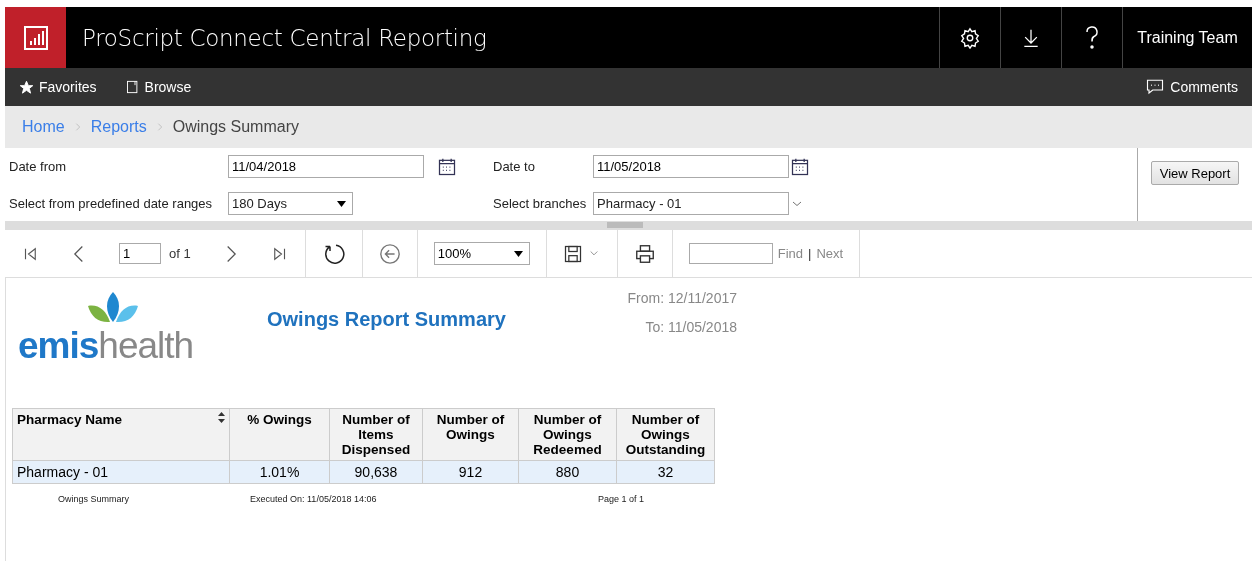  Describe the element at coordinates (26, 87) in the screenshot. I see `star-icon` at that location.